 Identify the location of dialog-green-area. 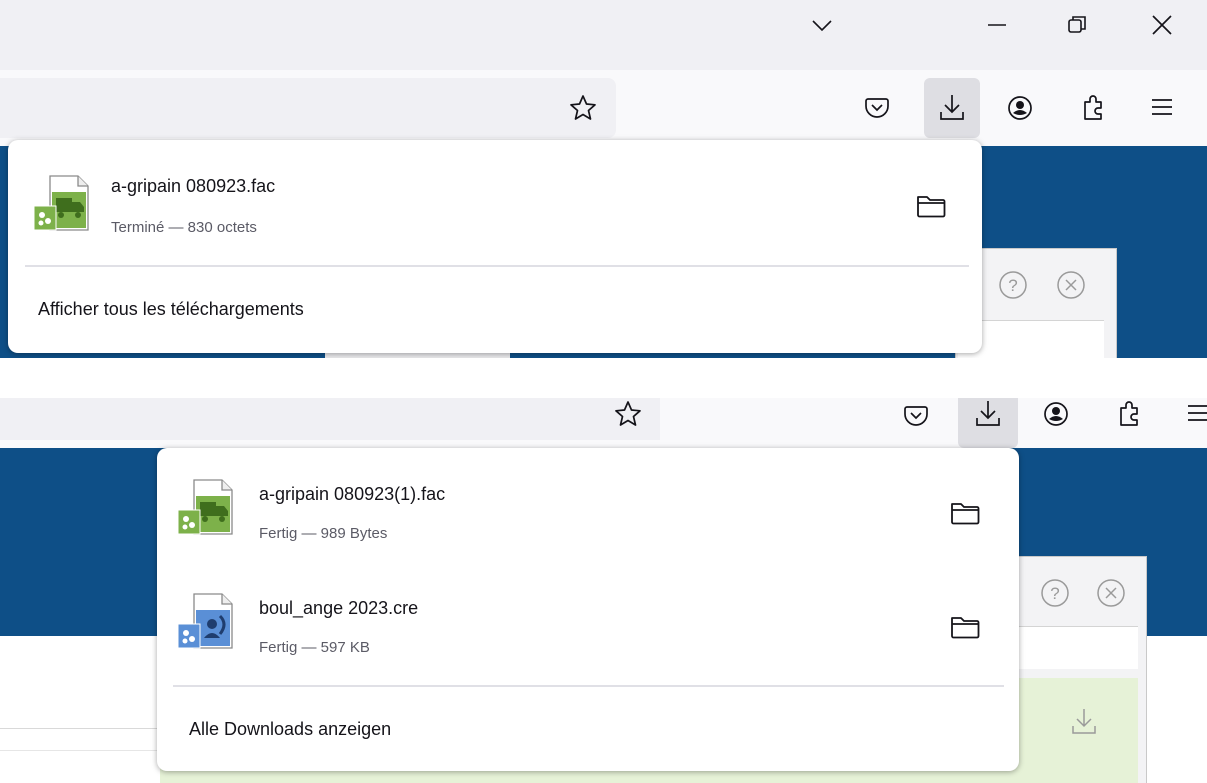
(1069, 730).